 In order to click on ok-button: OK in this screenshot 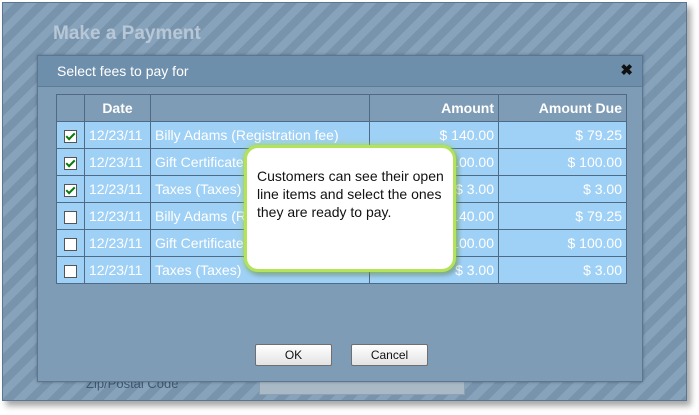, I will do `click(293, 355)`.